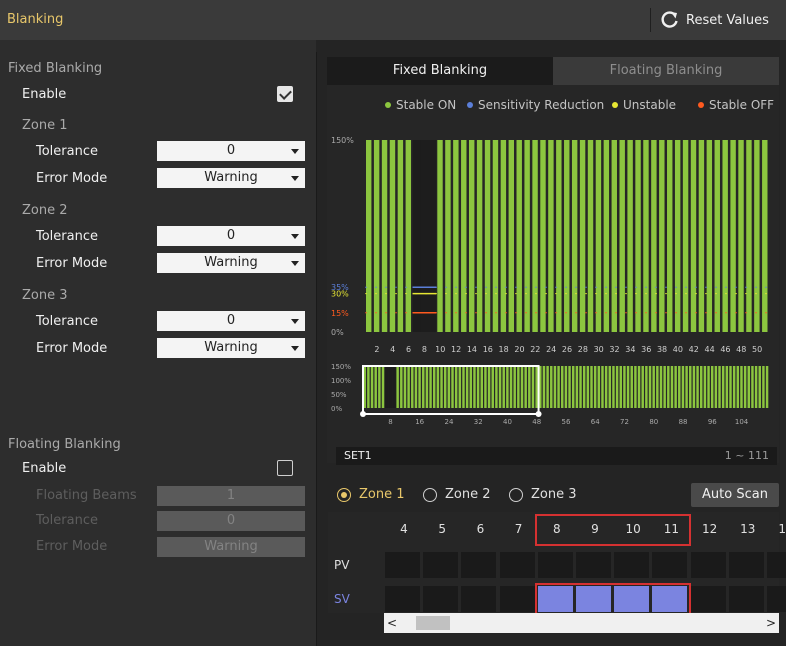 The height and width of the screenshot is (646, 786). I want to click on zone-3-radio: Zone 3, so click(543, 494).